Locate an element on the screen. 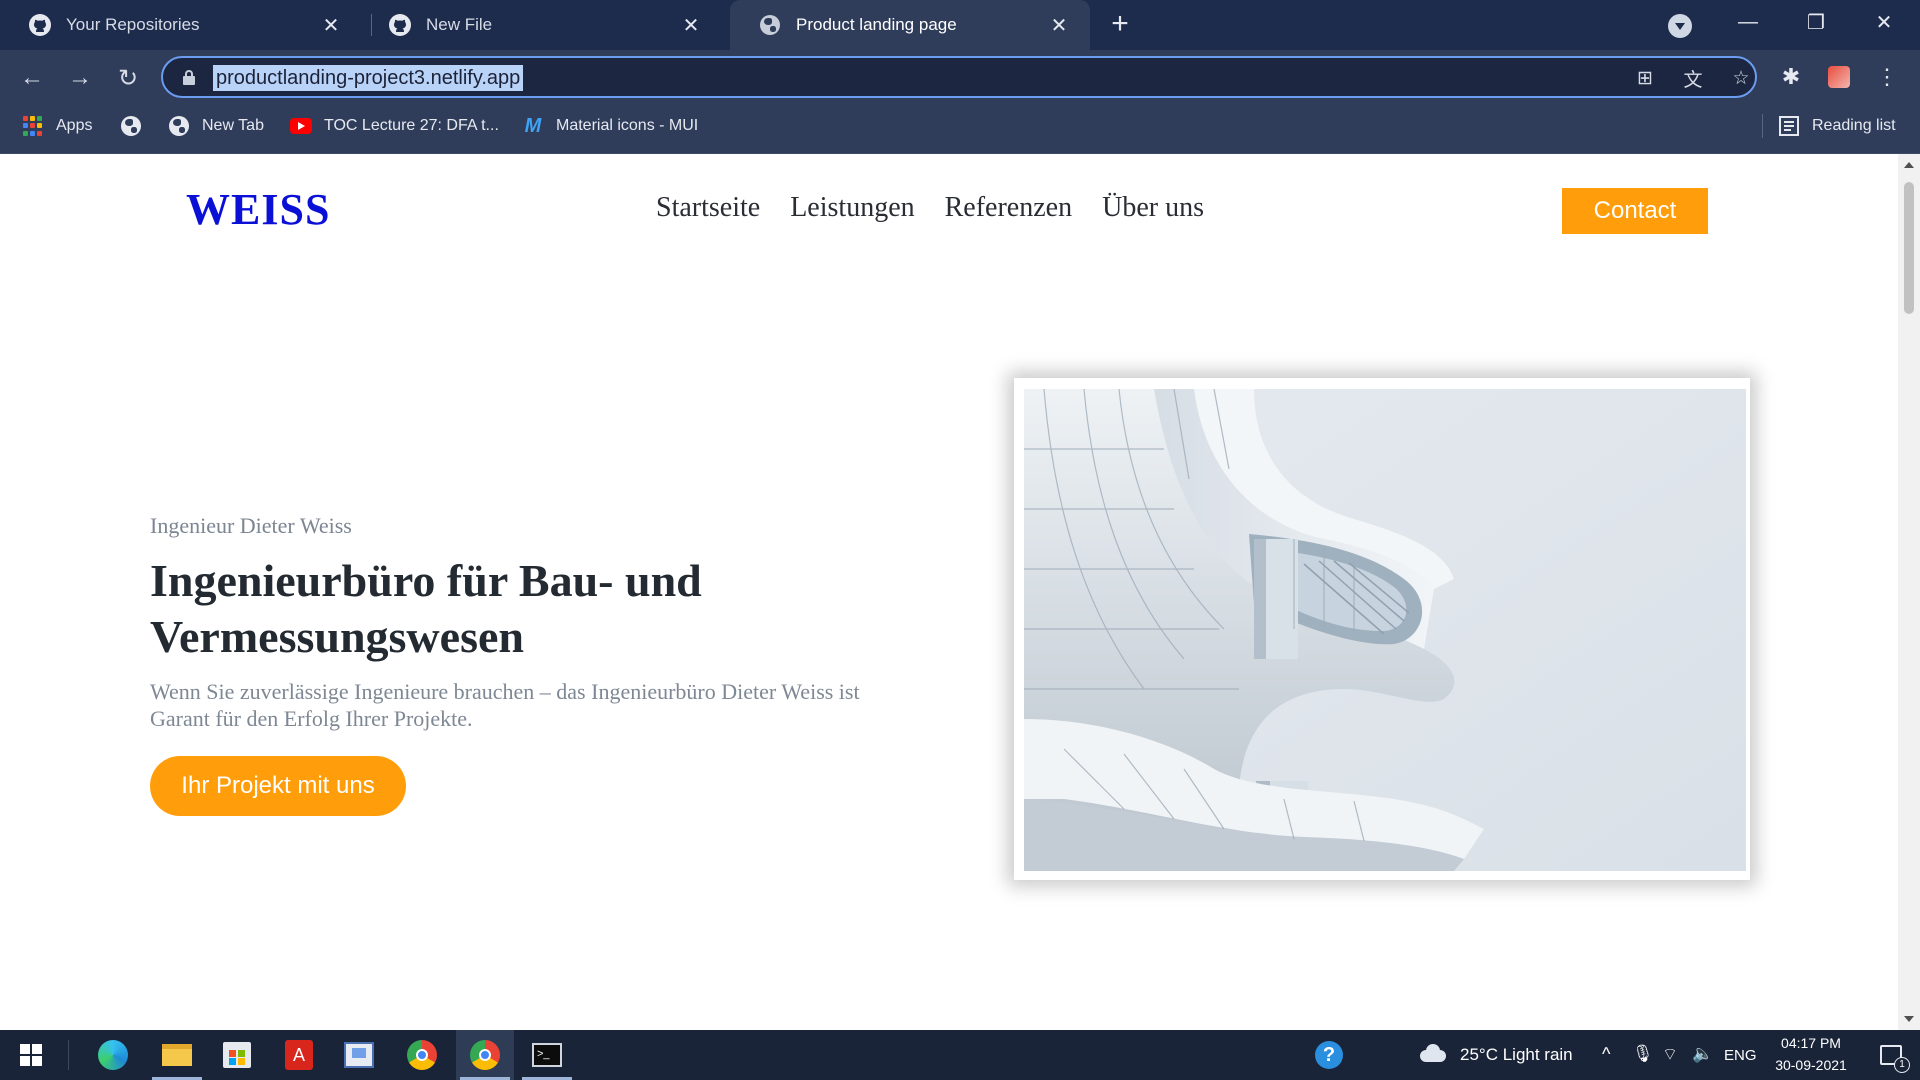 Image resolution: width=1920 pixels, height=1080 pixels. snipping-tool-icon is located at coordinates (359, 1055).